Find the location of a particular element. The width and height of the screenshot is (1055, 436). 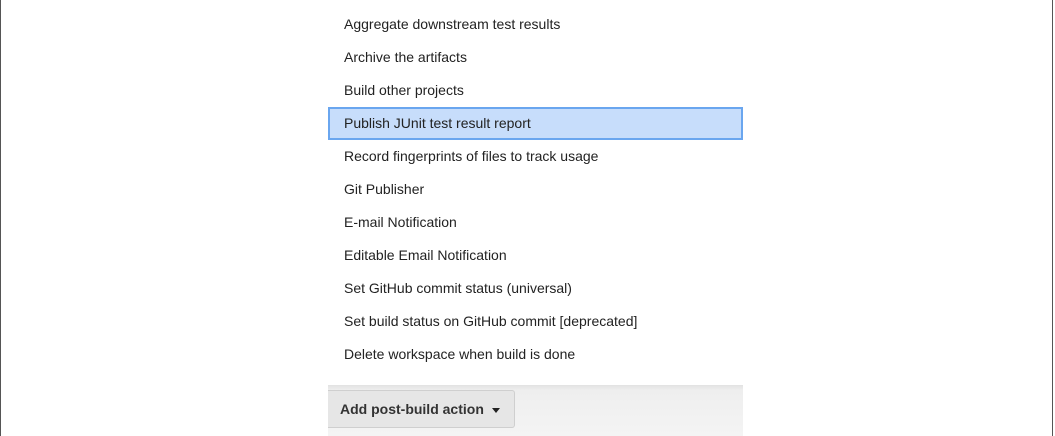

menu-item-build-other-projects: Build other projects is located at coordinates (535, 90).